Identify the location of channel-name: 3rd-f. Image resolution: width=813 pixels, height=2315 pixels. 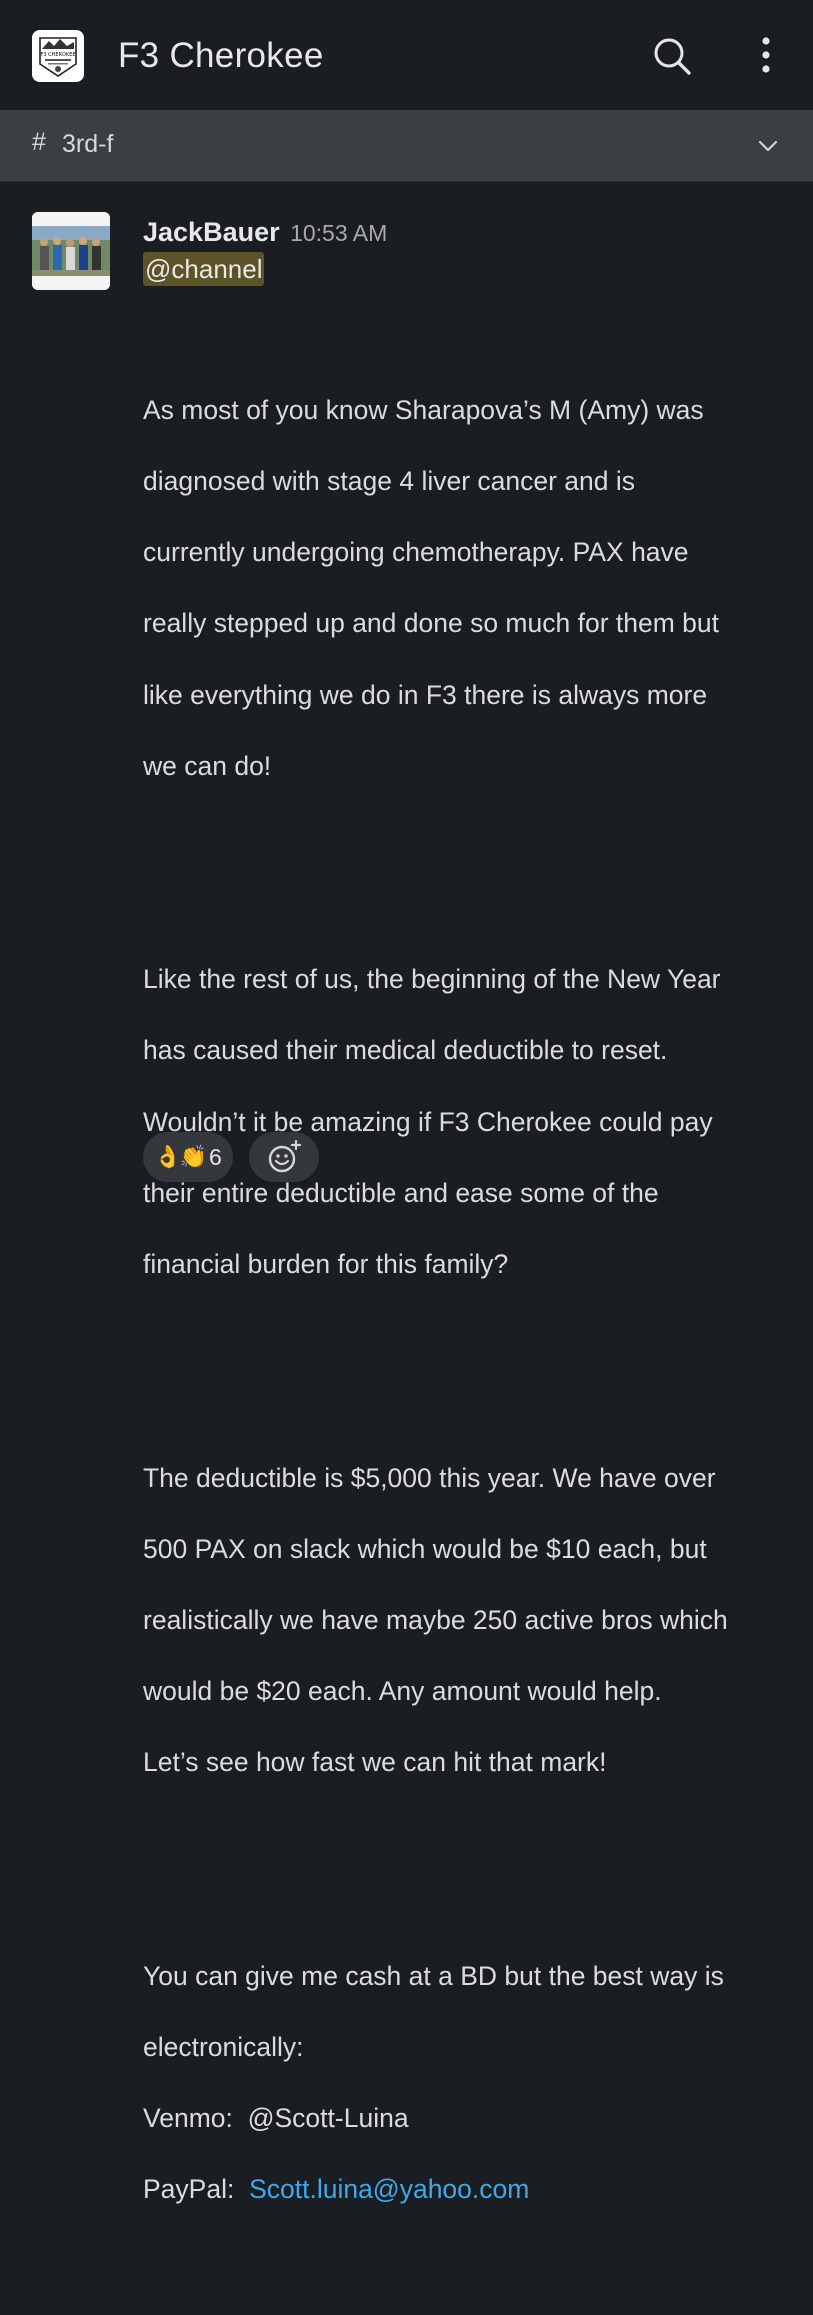
(87, 144).